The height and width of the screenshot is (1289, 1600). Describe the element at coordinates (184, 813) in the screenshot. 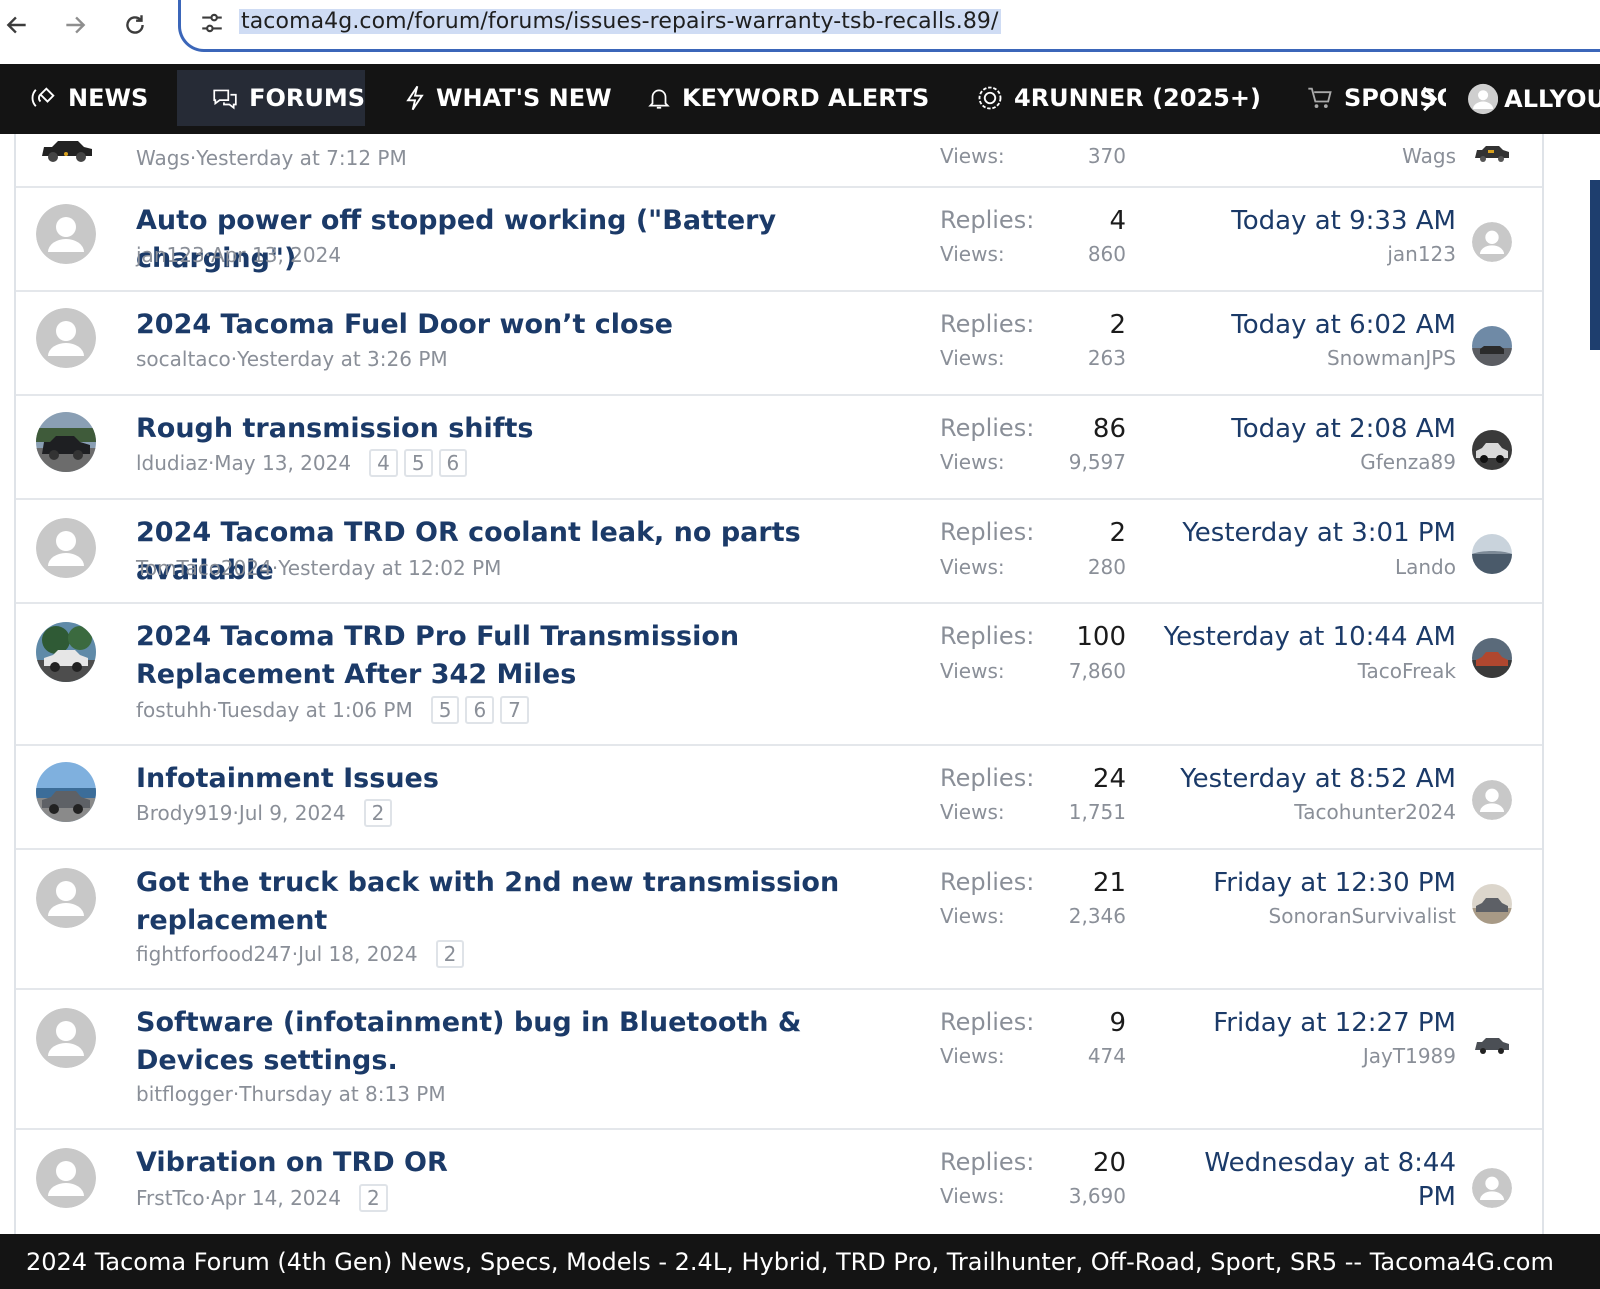

I see `thread-author: Brody919` at that location.